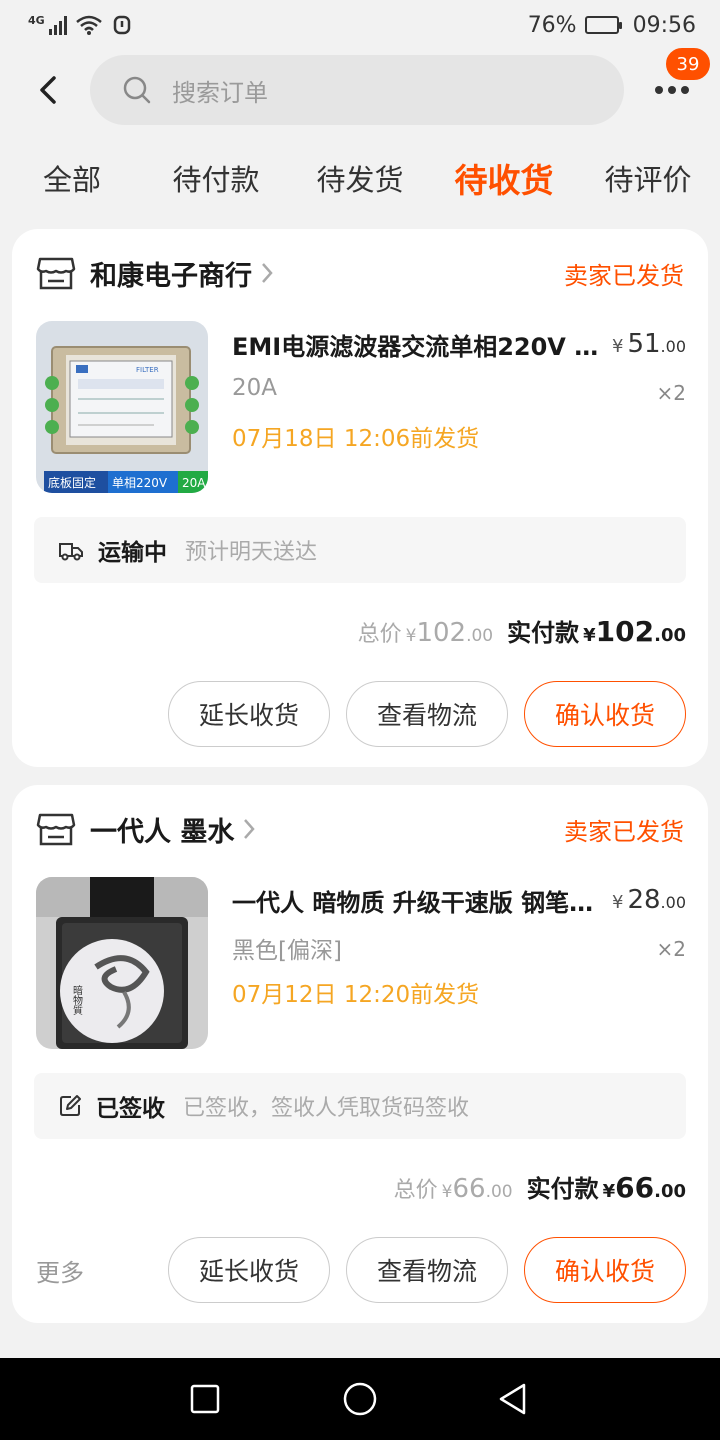 Image resolution: width=720 pixels, height=1440 pixels. What do you see at coordinates (72, 482) in the screenshot?
I see `thumb-tag-mount: 底板固定` at bounding box center [72, 482].